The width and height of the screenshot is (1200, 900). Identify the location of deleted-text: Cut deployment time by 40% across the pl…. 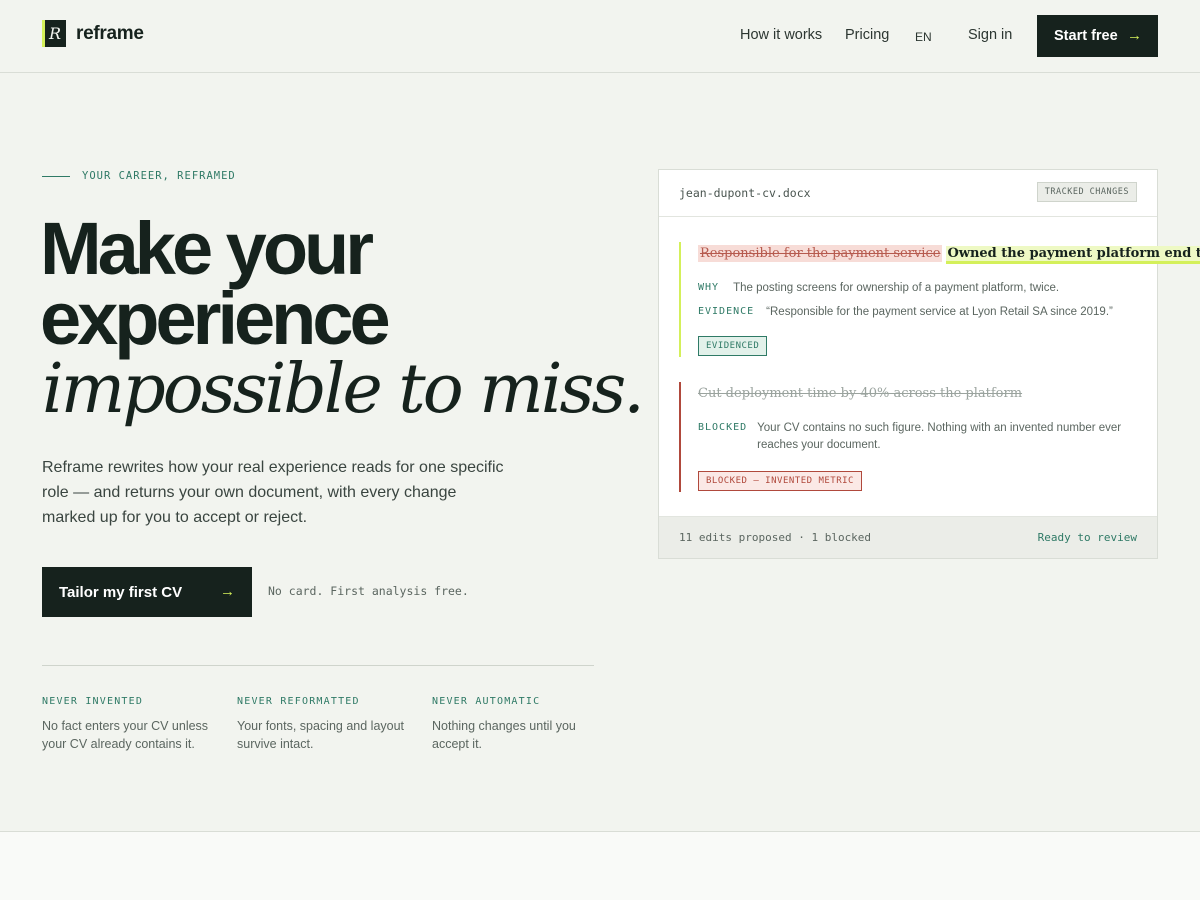
(860, 393).